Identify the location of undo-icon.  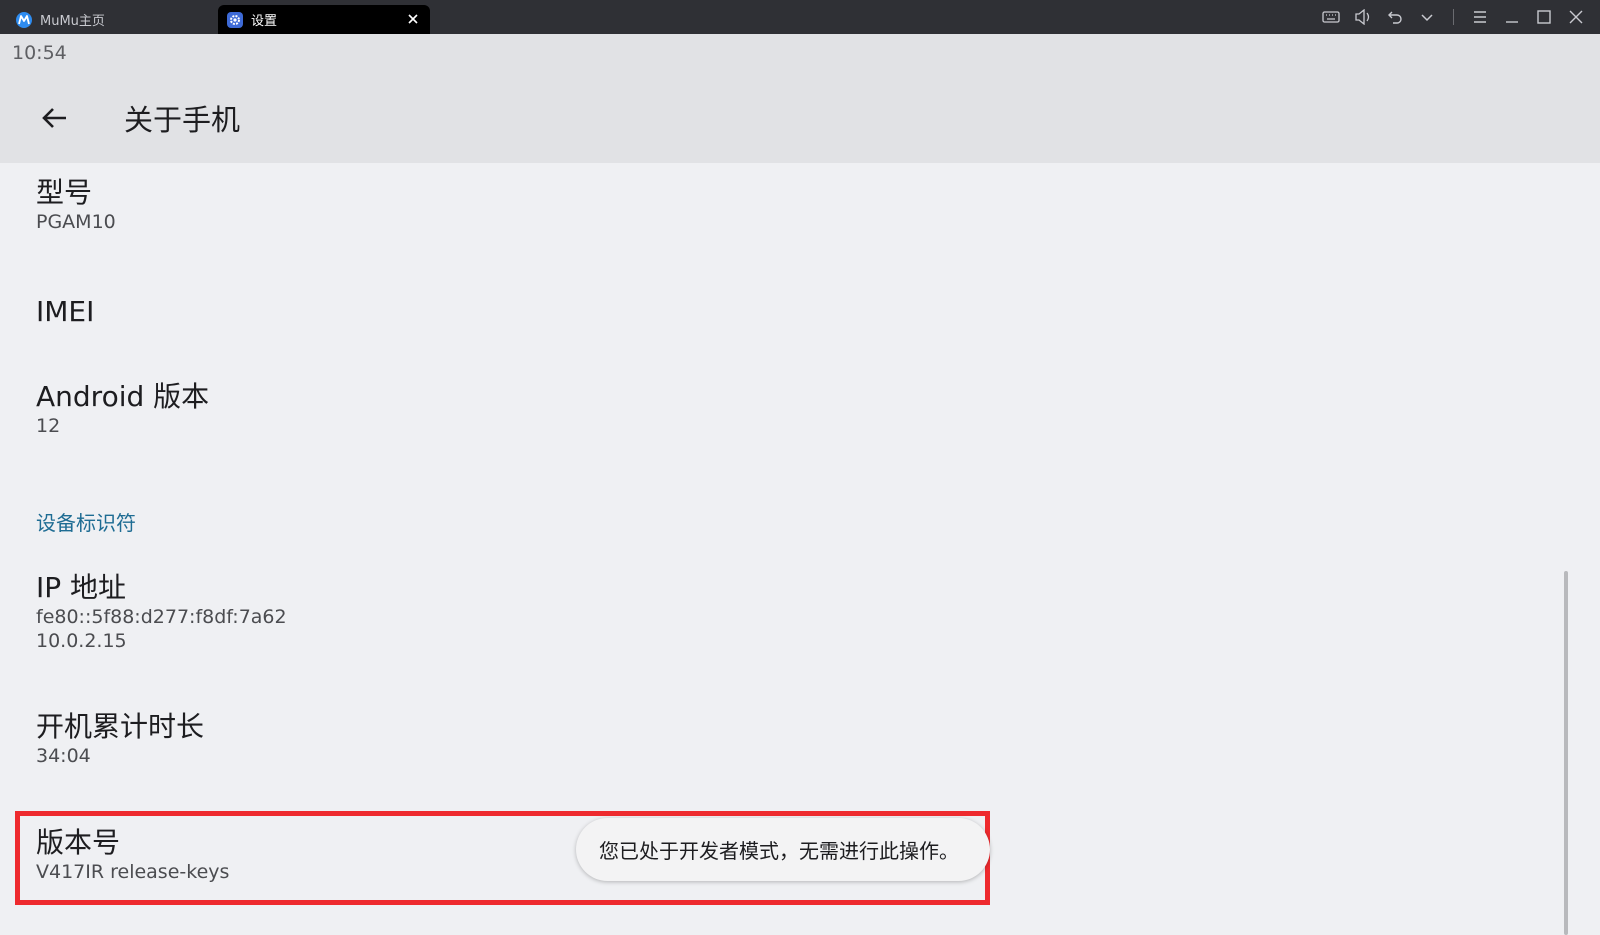
(1395, 17).